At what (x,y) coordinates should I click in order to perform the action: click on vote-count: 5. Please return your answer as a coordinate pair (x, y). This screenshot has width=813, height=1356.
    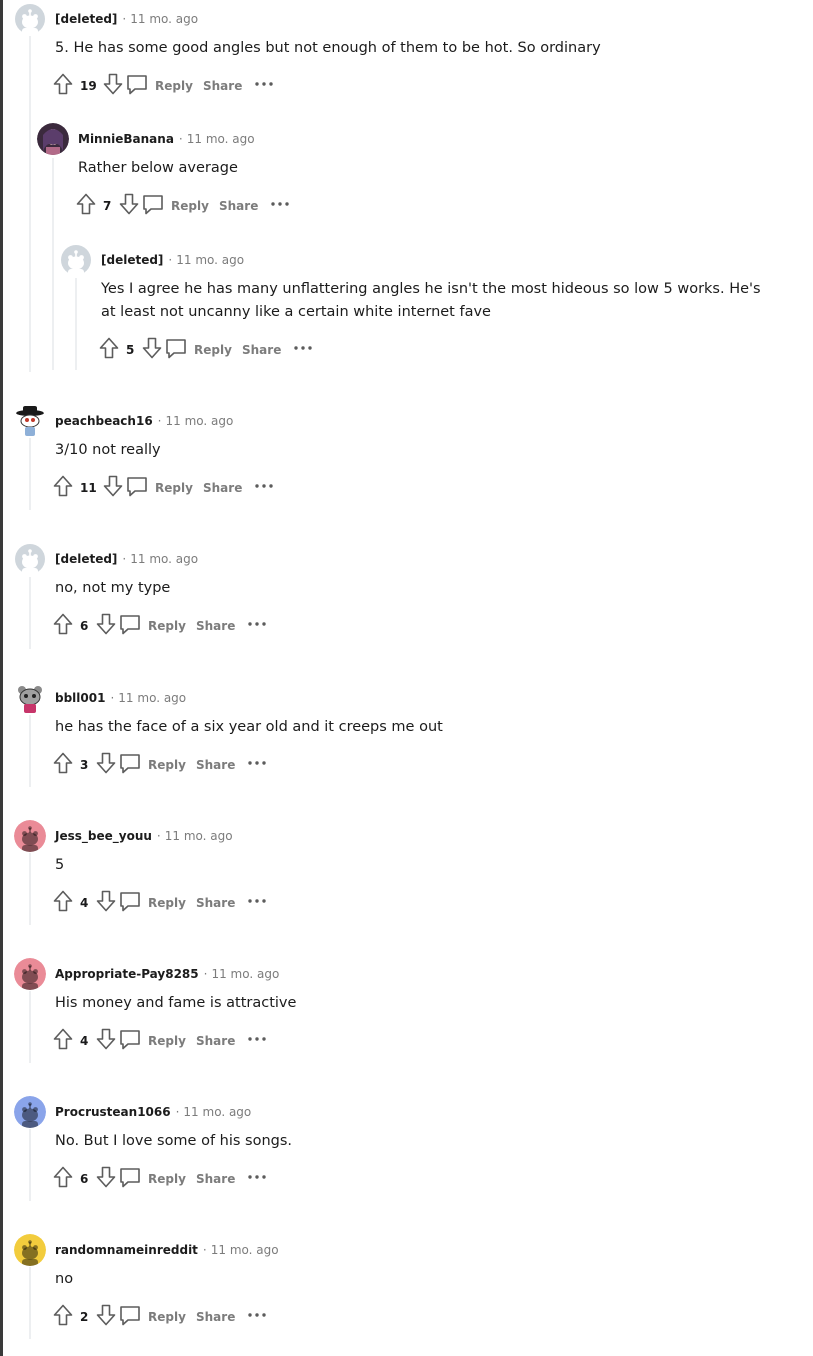
    Looking at the image, I should click on (130, 350).